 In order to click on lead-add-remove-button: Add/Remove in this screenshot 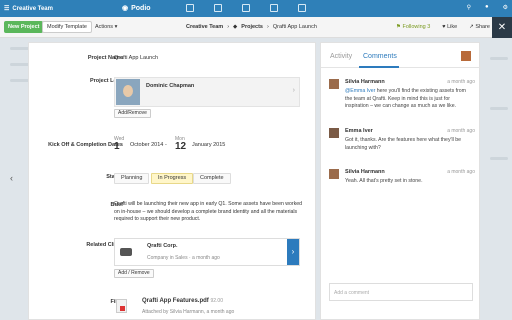, I will do `click(132, 113)`.